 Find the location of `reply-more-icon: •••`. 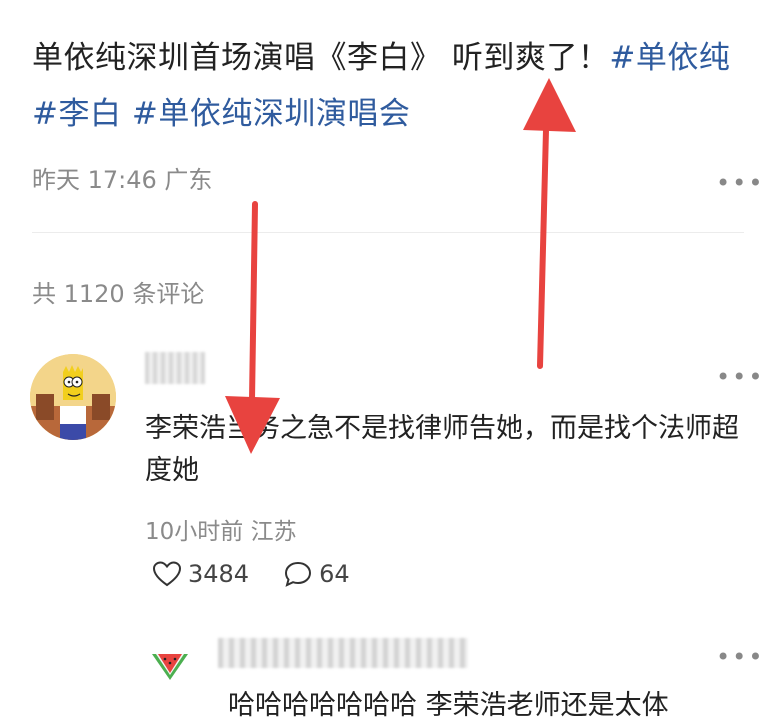

reply-more-icon: ••• is located at coordinates (739, 657).